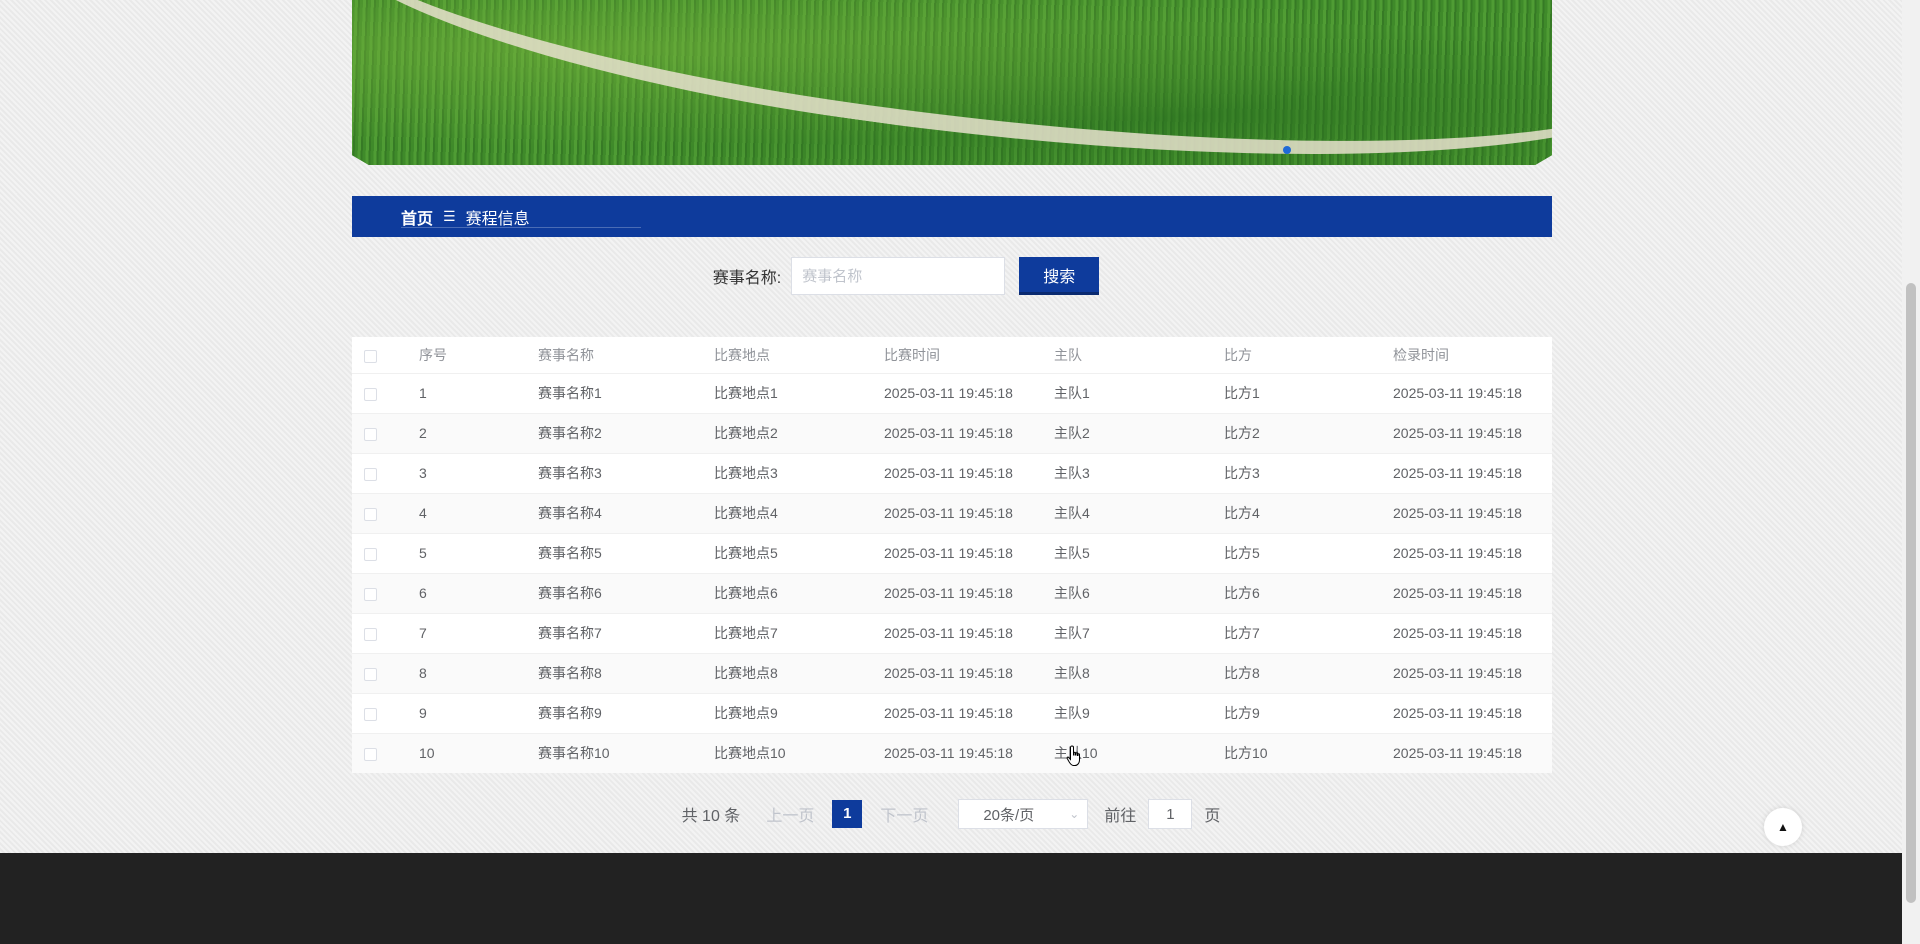 The image size is (1920, 944). What do you see at coordinates (747, 278) in the screenshot?
I see `search-label: 赛事名称:` at bounding box center [747, 278].